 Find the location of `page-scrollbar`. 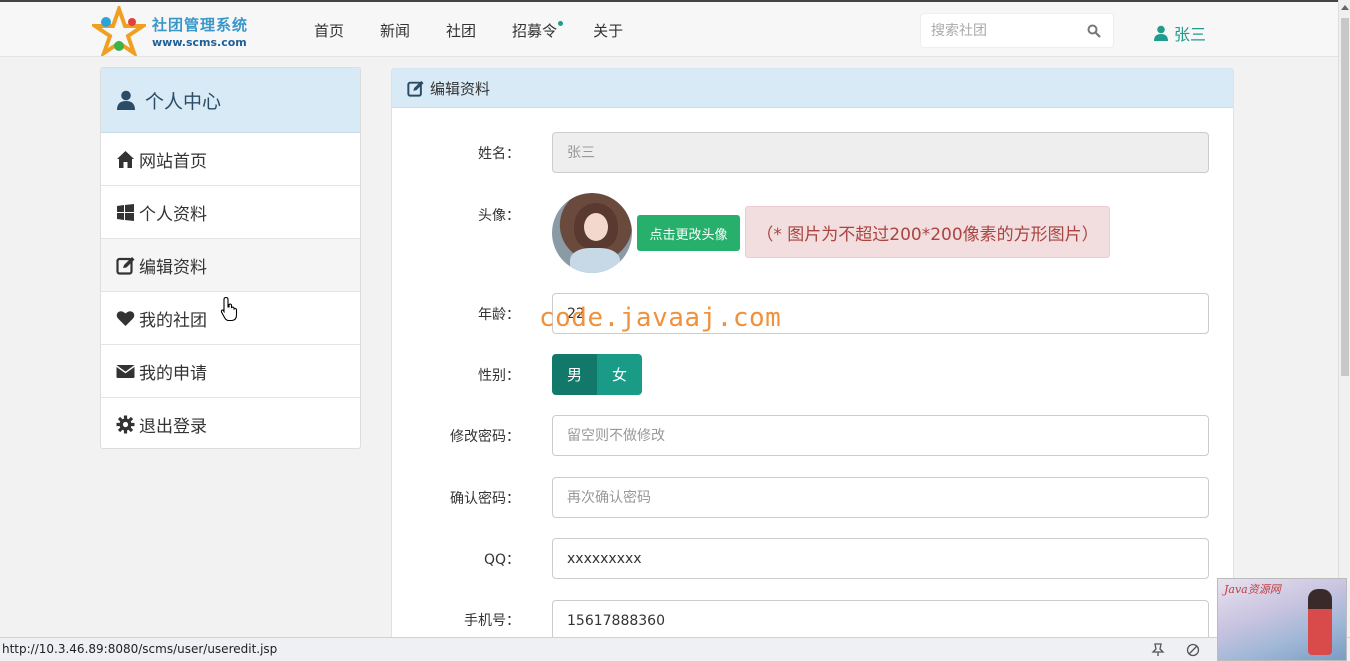

page-scrollbar is located at coordinates (1344, 318).